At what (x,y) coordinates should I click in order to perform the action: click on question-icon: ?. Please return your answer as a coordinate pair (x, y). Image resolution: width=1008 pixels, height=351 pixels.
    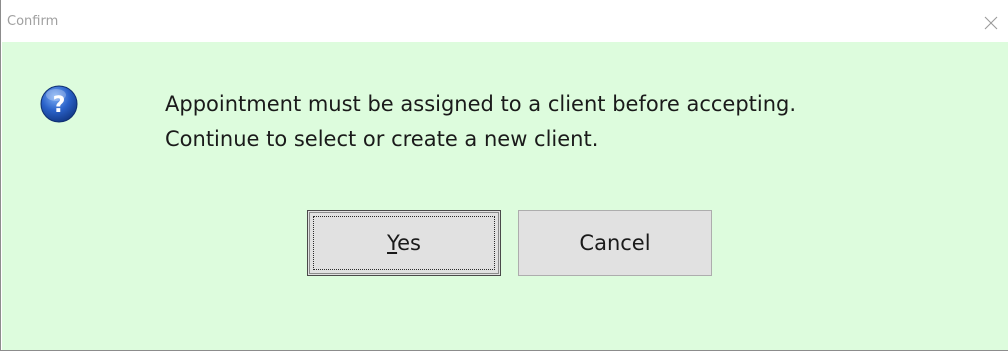
    Looking at the image, I should click on (59, 104).